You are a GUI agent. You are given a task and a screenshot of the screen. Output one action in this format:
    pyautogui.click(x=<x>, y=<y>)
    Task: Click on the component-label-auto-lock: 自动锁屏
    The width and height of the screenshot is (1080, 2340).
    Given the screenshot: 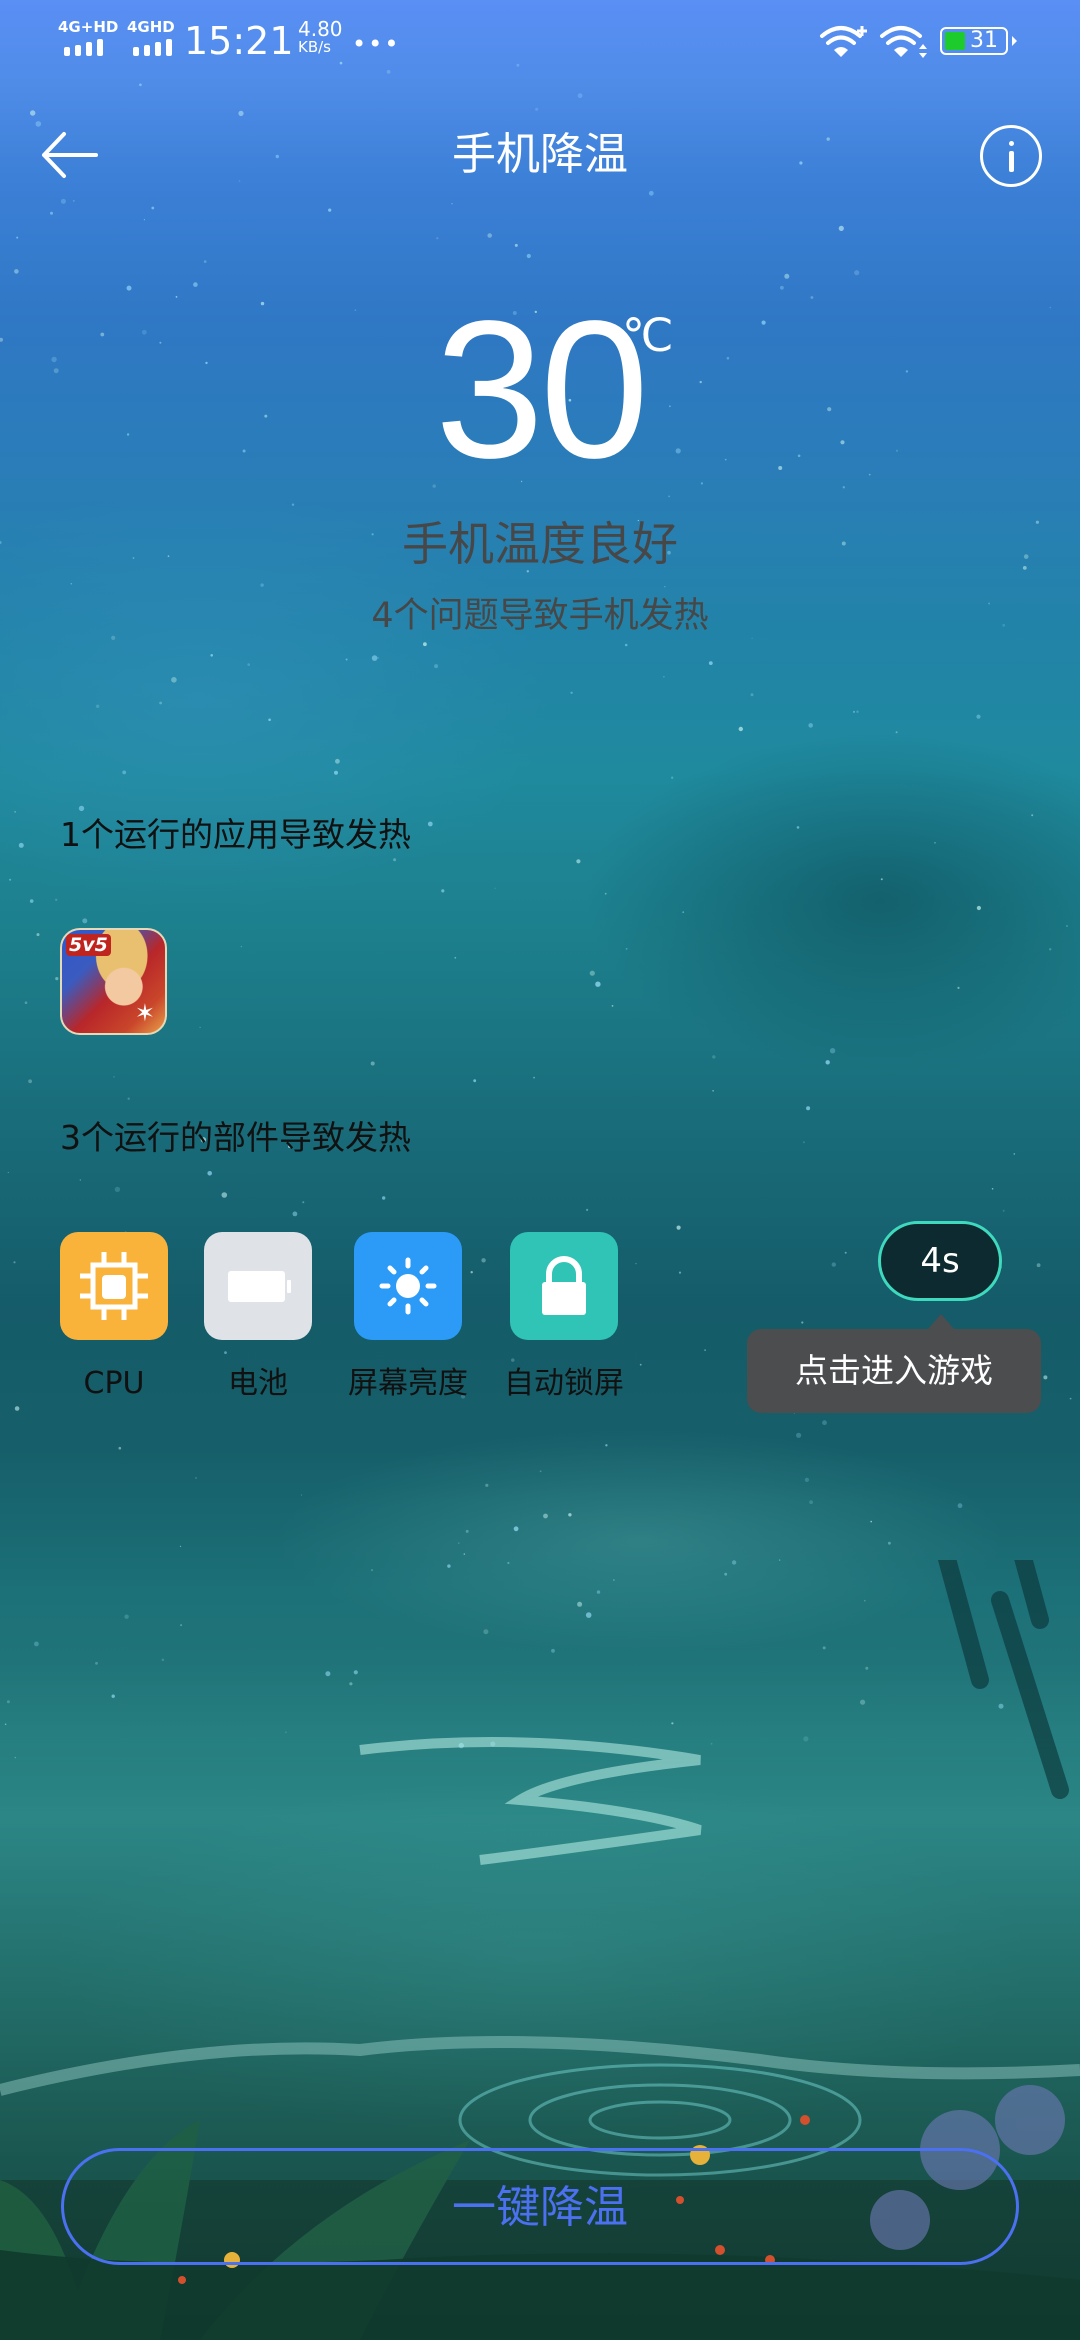 What is the action you would take?
    pyautogui.click(x=564, y=1383)
    